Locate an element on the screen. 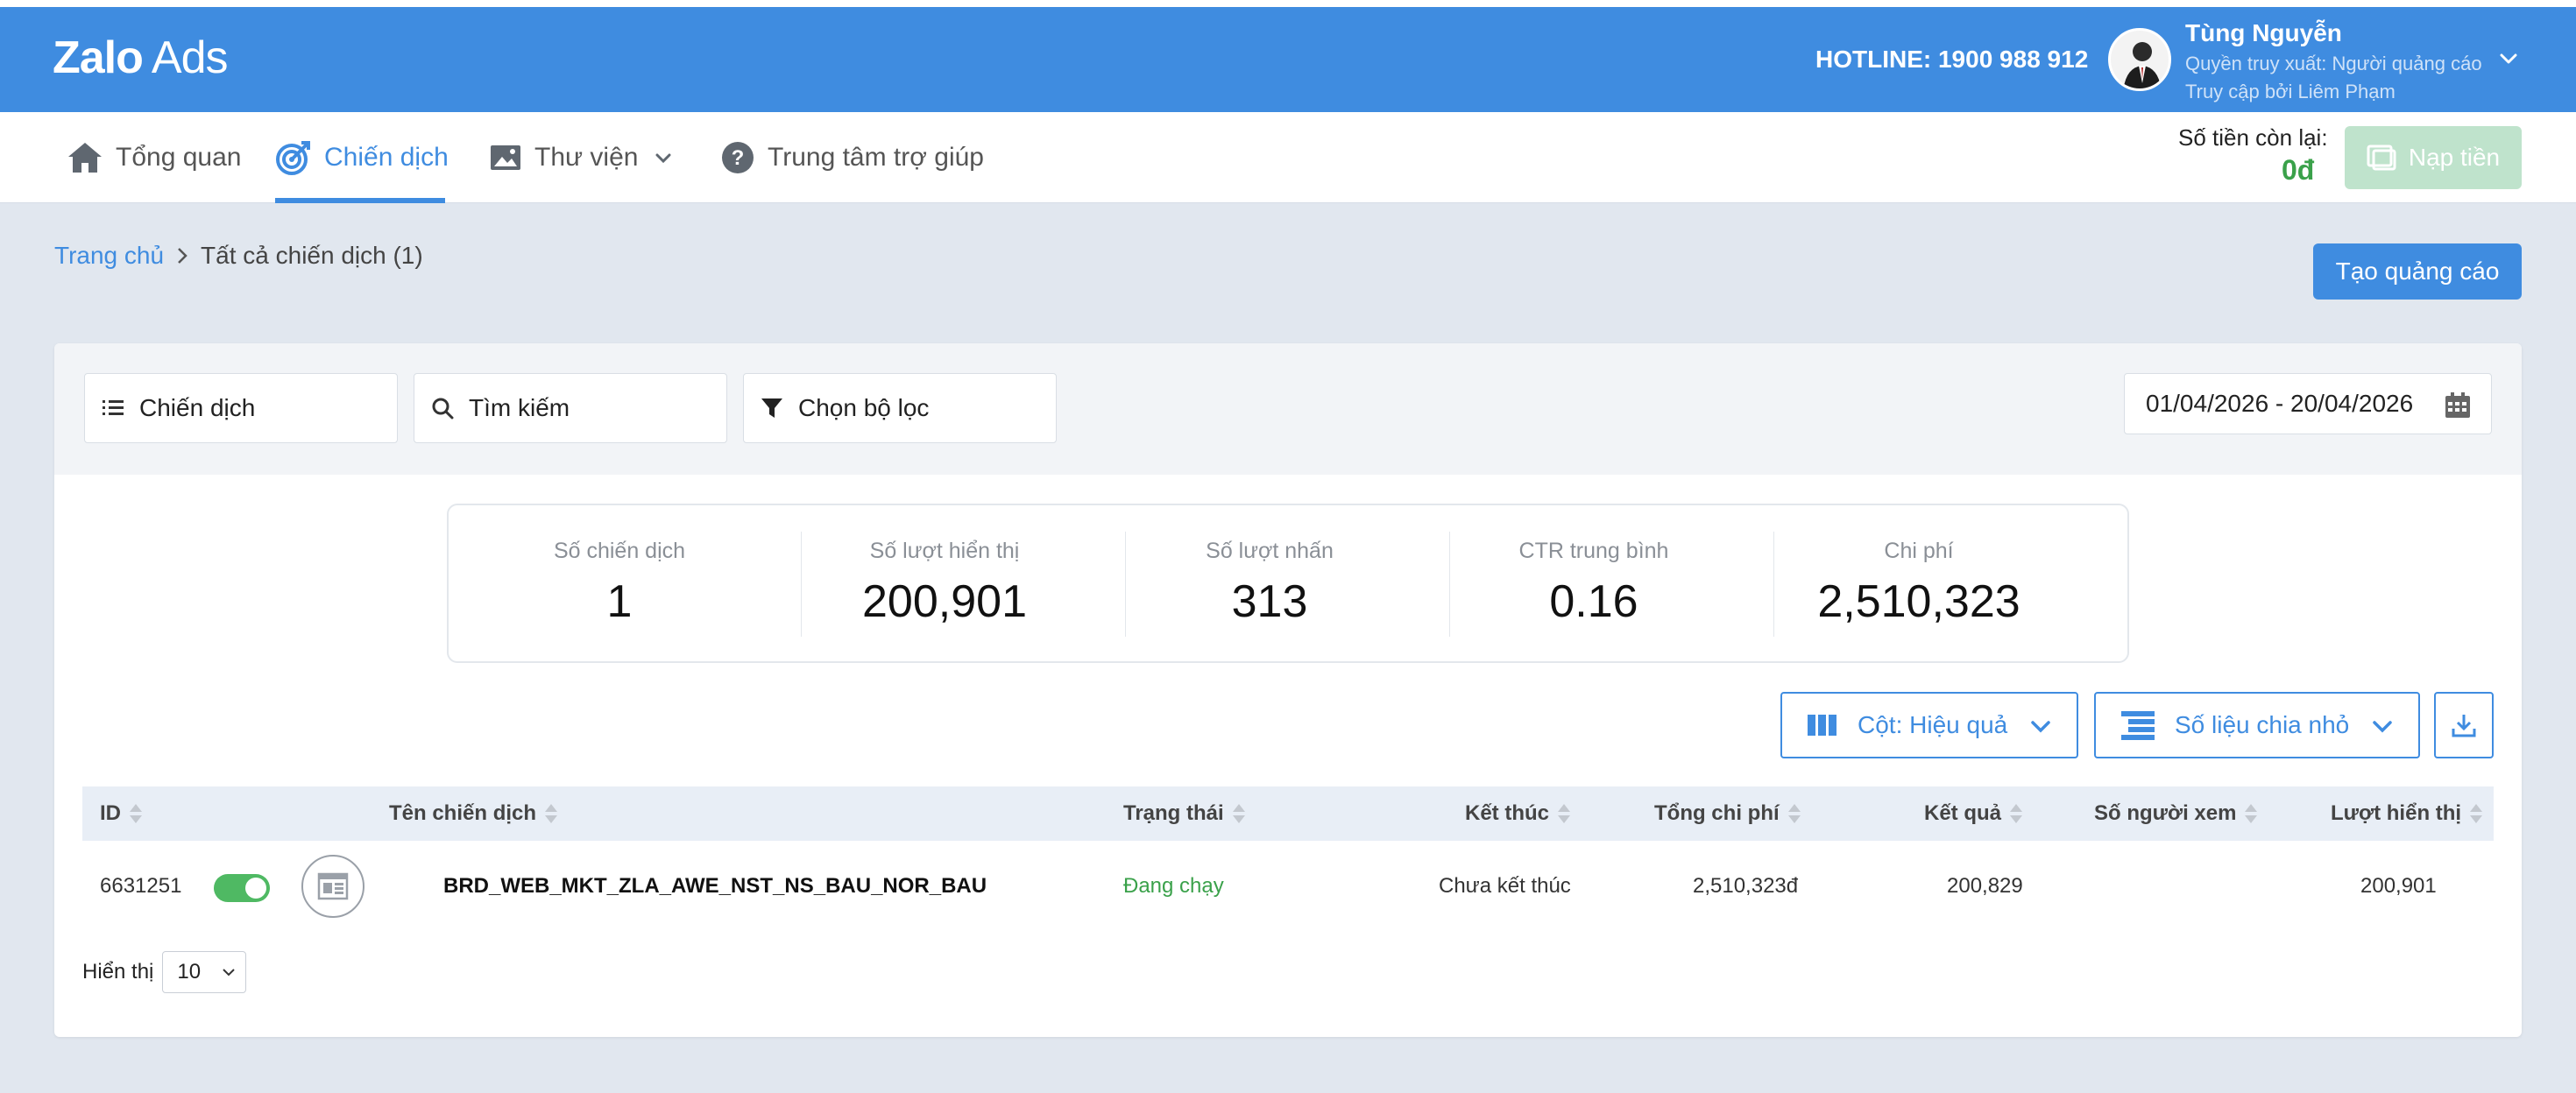 Image resolution: width=2576 pixels, height=1093 pixels. breadcrumb: Trang chủ Tất cả chiến dịch (1) is located at coordinates (238, 256).